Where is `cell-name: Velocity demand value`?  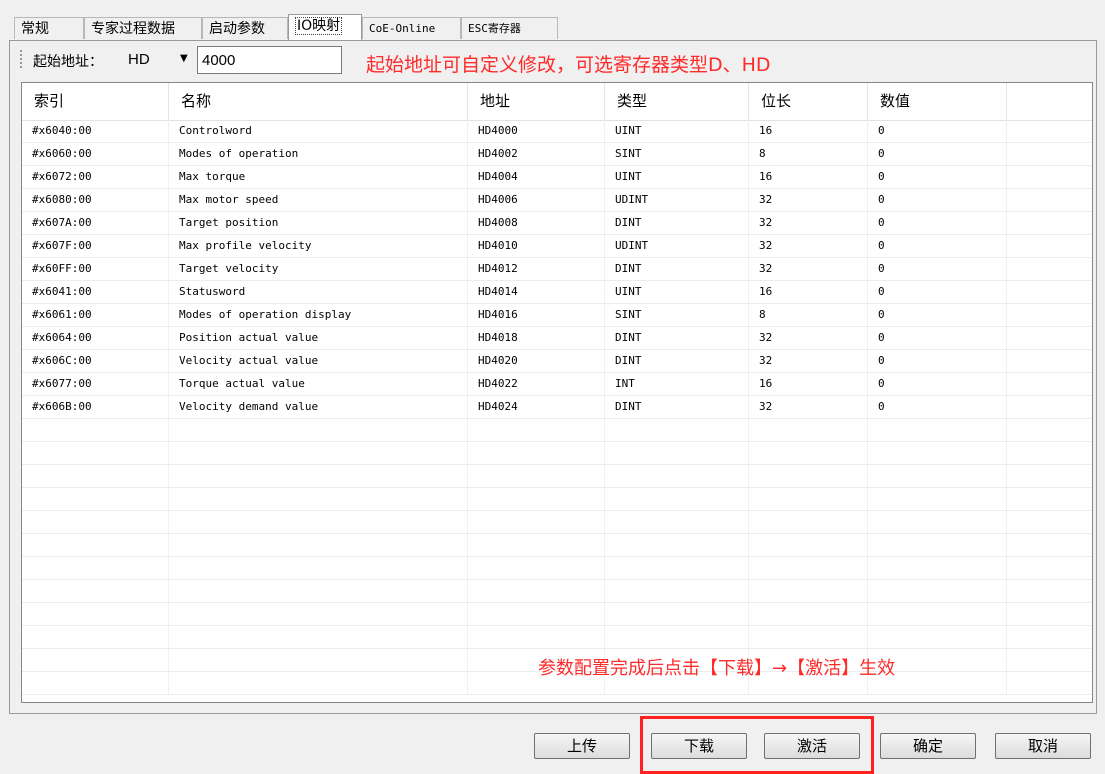 cell-name: Velocity demand value is located at coordinates (318, 407).